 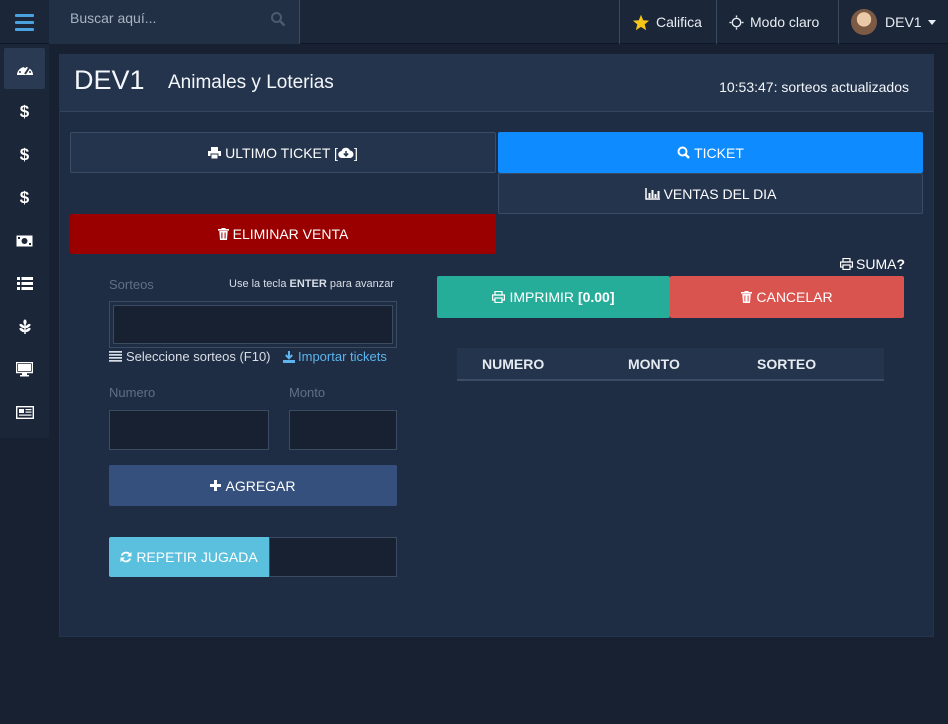 I want to click on monto-label: Monto, so click(x=307, y=392).